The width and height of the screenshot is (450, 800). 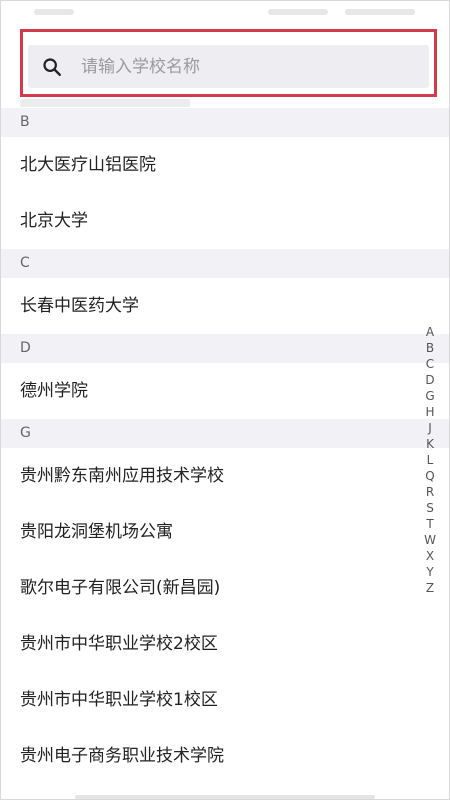 What do you see at coordinates (430, 332) in the screenshot?
I see `index-letter-a: A` at bounding box center [430, 332].